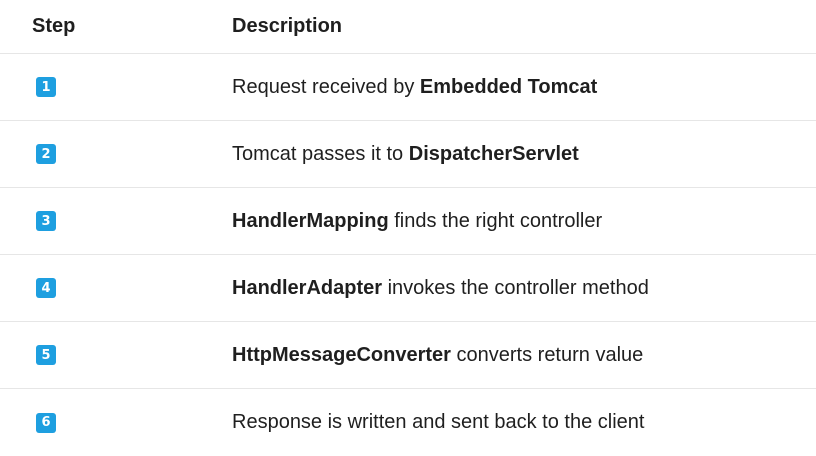 The width and height of the screenshot is (816, 456). Describe the element at coordinates (116, 154) in the screenshot. I see `step-cell: 2` at that location.